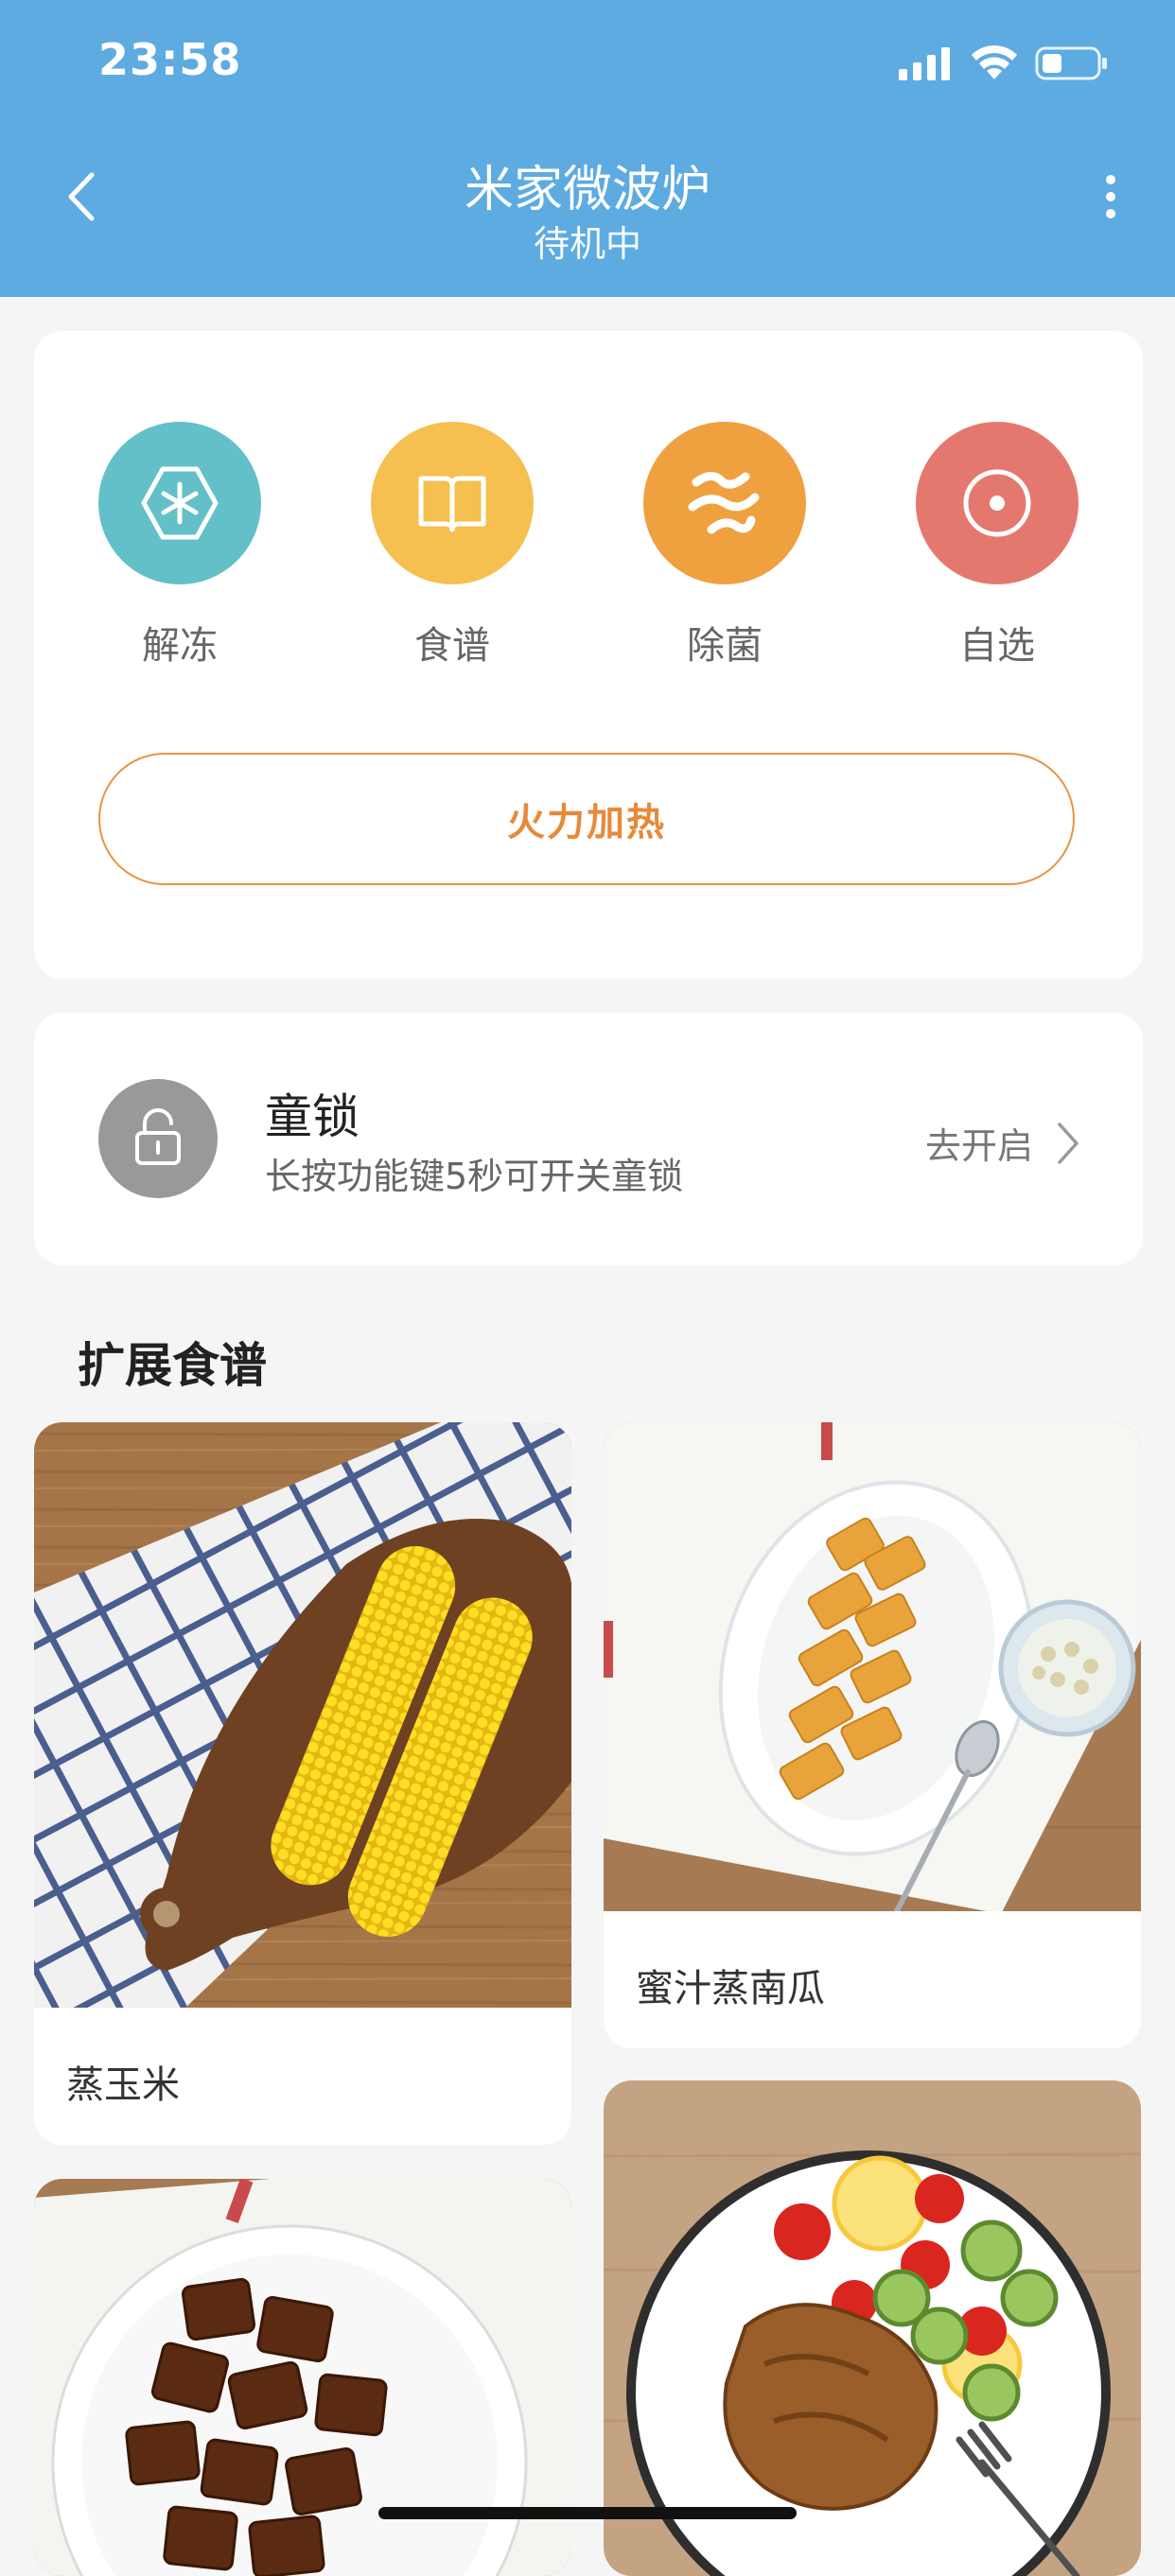 This screenshot has height=2576, width=1175. I want to click on defrost-icon, so click(179, 503).